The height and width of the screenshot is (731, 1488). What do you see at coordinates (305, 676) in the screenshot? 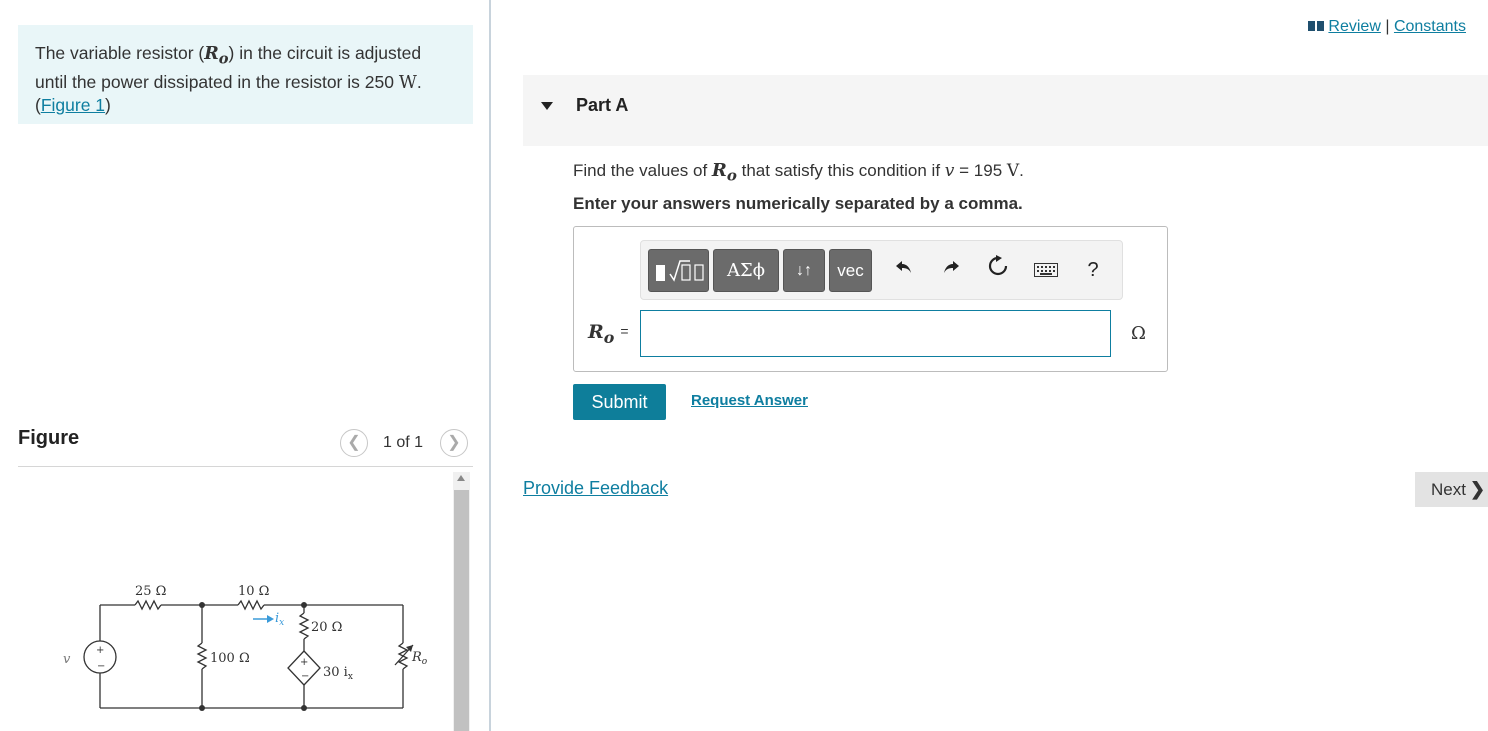
I see `dep-minus: −` at bounding box center [305, 676].